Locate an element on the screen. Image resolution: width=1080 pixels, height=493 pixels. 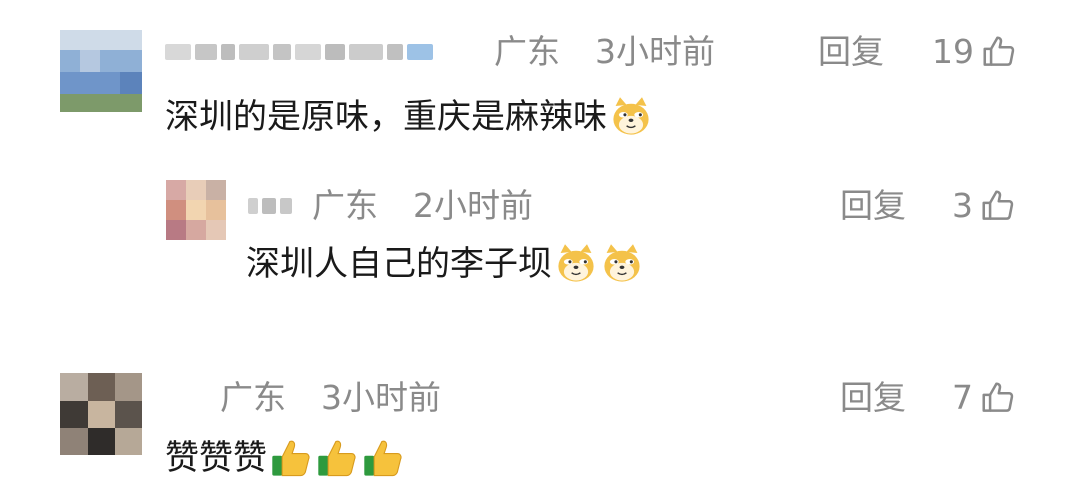
like-count: 3 is located at coordinates (962, 205).